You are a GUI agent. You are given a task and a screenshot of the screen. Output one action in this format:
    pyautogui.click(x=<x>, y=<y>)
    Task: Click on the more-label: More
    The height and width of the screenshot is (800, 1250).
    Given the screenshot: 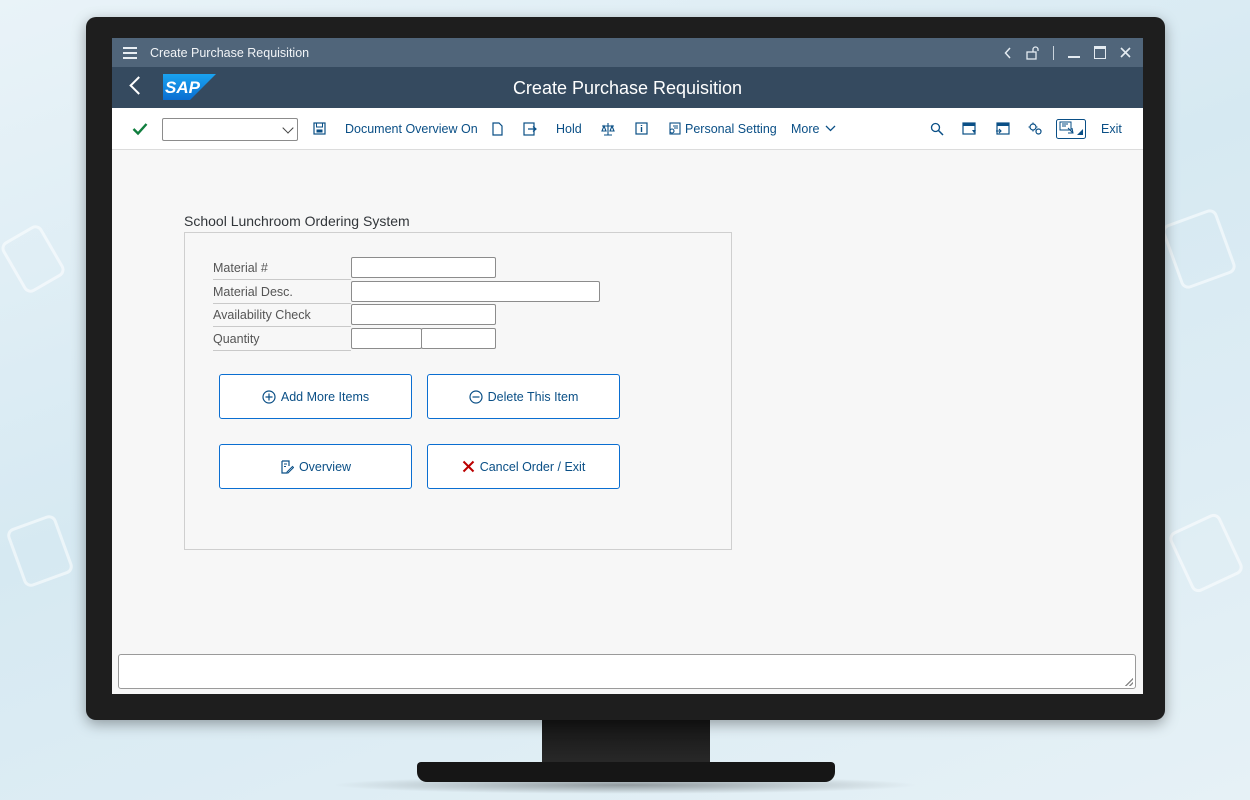 What is the action you would take?
    pyautogui.click(x=805, y=128)
    